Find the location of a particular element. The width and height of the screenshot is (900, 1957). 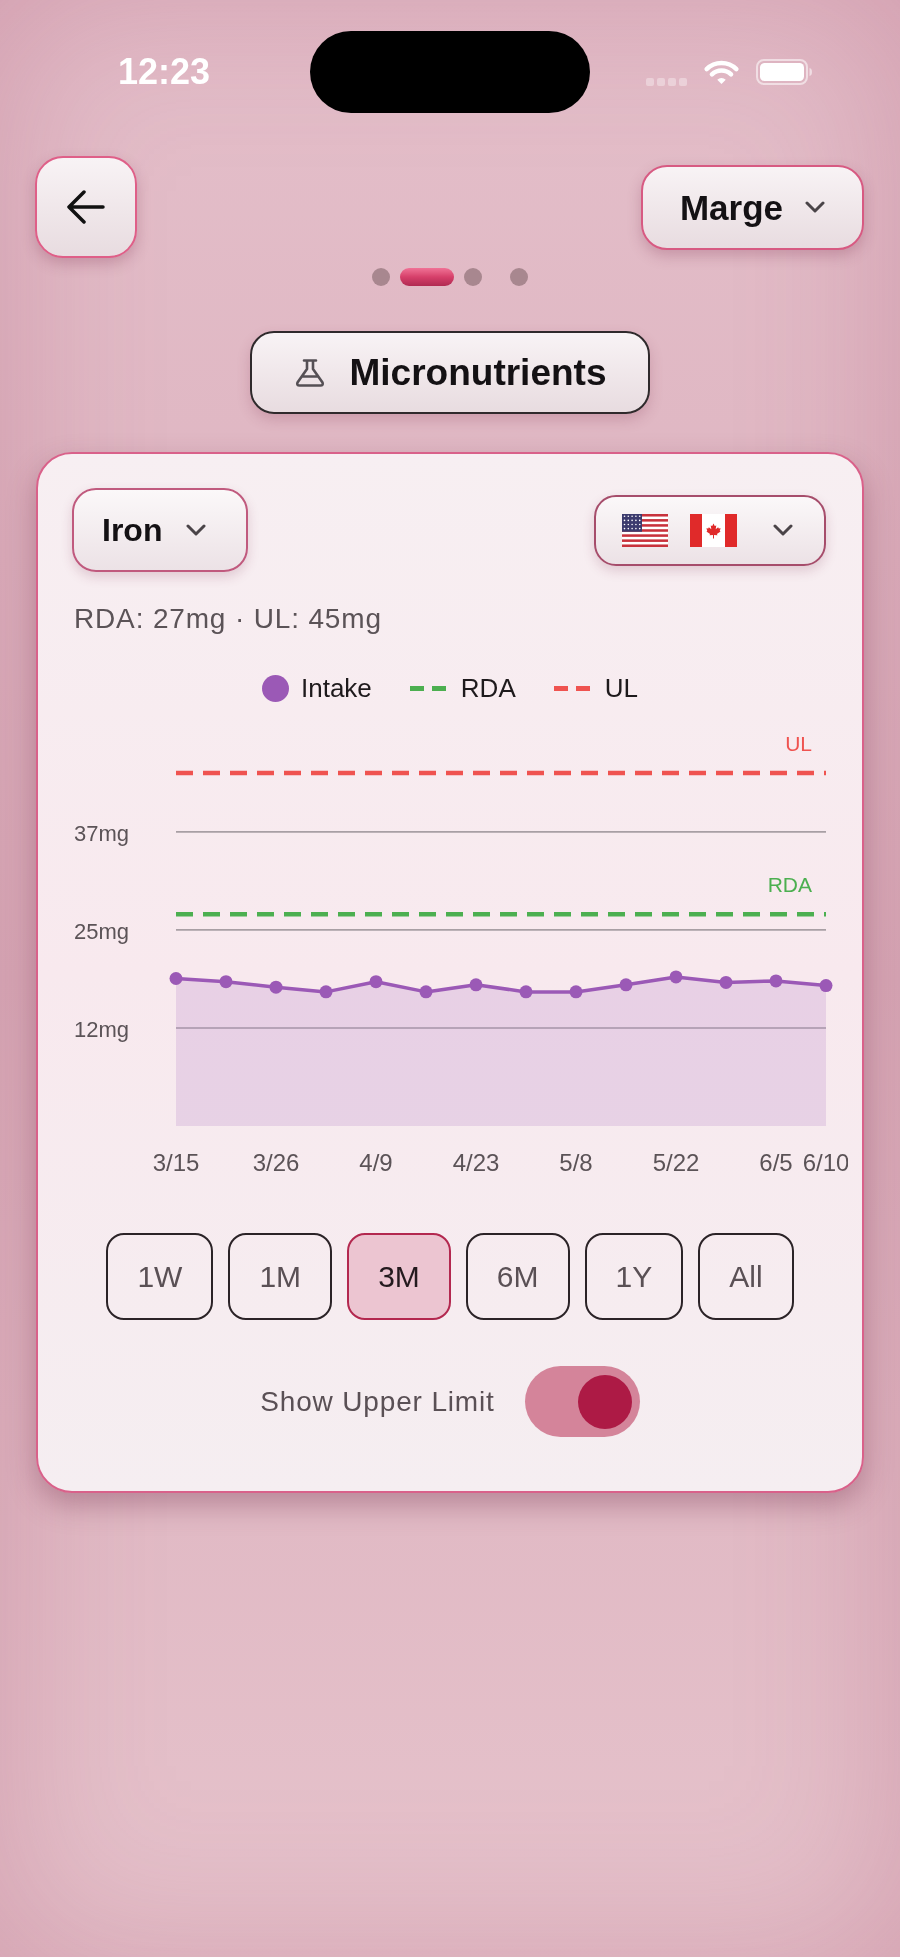

axis-label: 3/26 is located at coordinates (276, 1162).